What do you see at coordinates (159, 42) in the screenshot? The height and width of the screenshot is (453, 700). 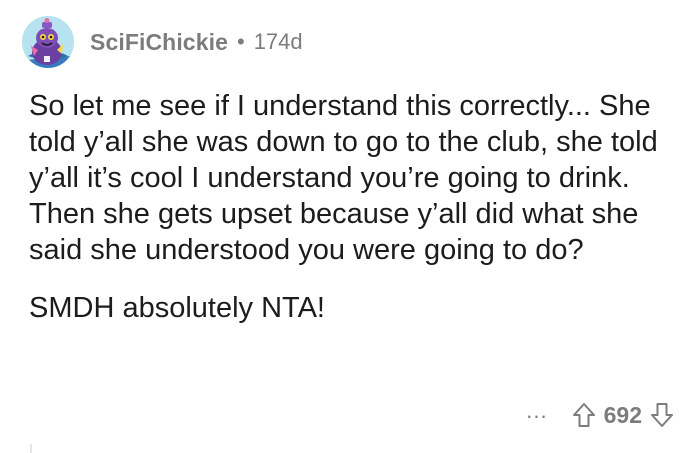 I see `author-username: SciFiChickie` at bounding box center [159, 42].